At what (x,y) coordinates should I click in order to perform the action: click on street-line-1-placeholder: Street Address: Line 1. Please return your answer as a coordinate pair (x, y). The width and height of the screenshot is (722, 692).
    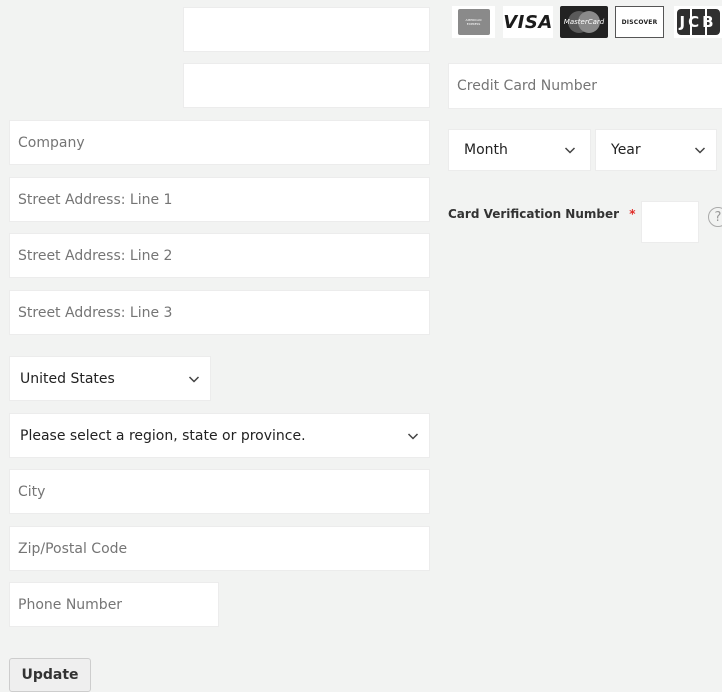
    Looking at the image, I should click on (95, 199).